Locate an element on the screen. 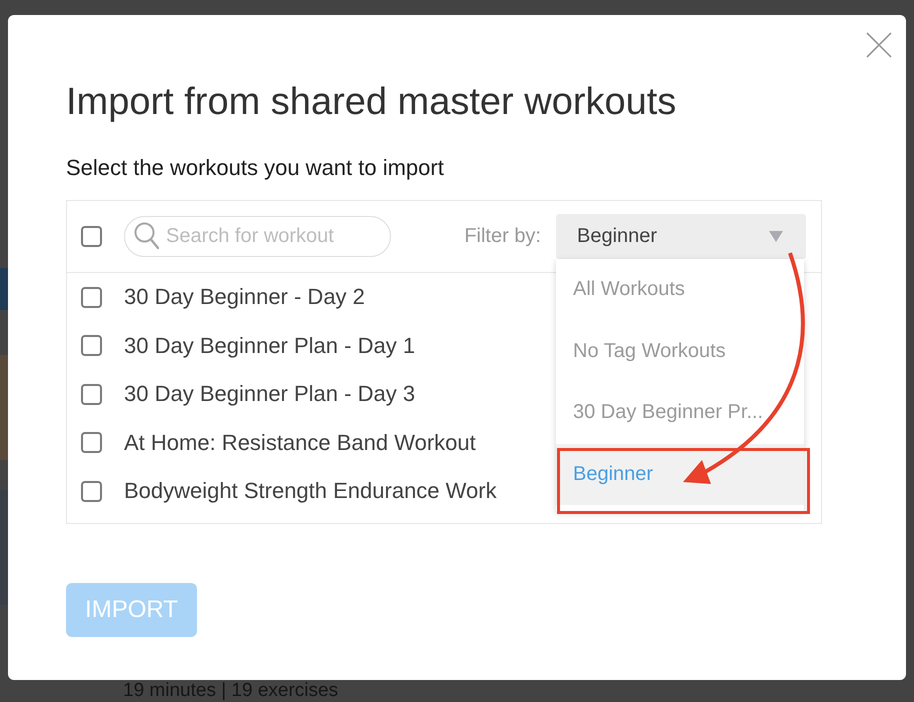 The height and width of the screenshot is (702, 914). dialog-title: Import from shared master workouts is located at coordinates (371, 102).